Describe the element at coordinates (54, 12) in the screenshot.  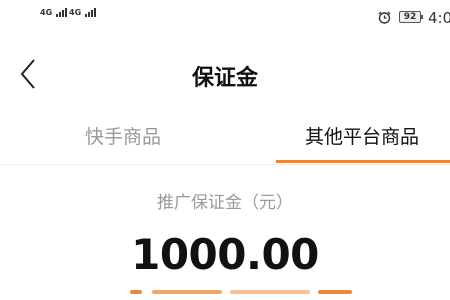
I see `signal-indicator-1: 4G` at that location.